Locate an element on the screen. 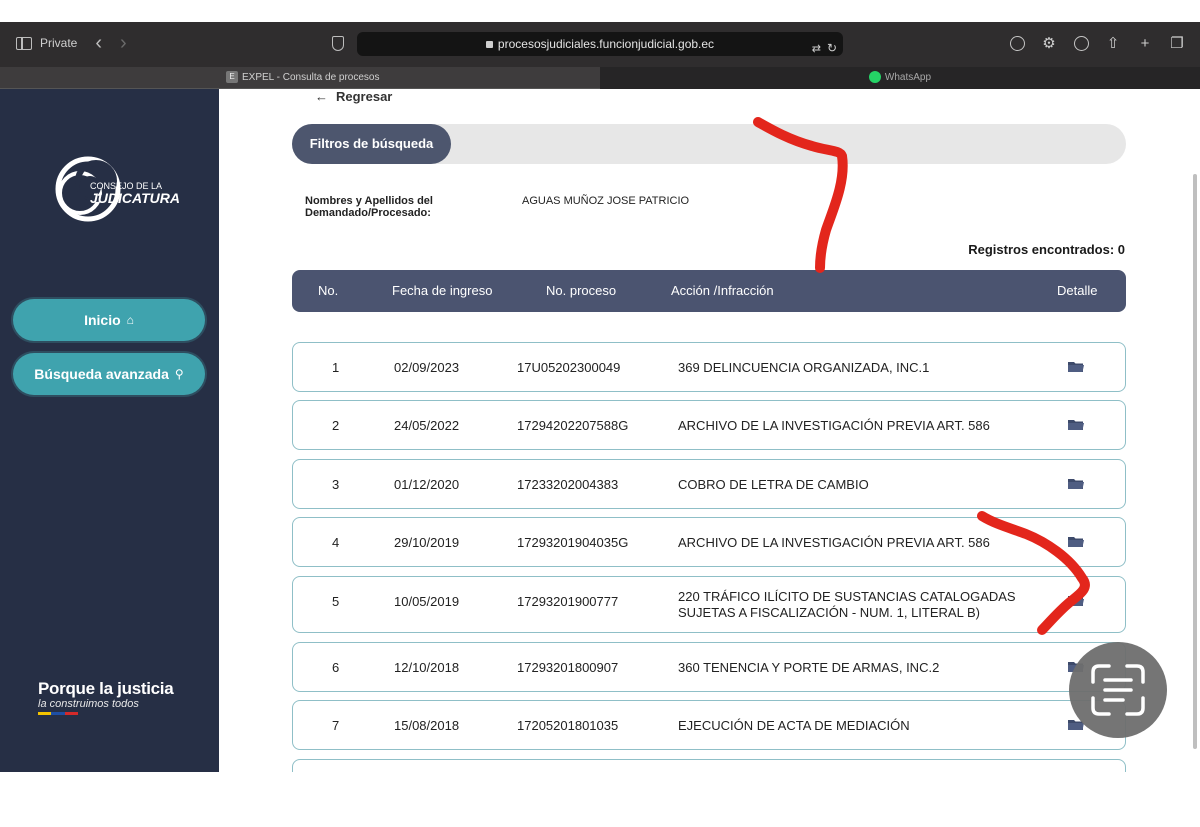 The height and width of the screenshot is (827, 1200). live-text-button is located at coordinates (1118, 690).